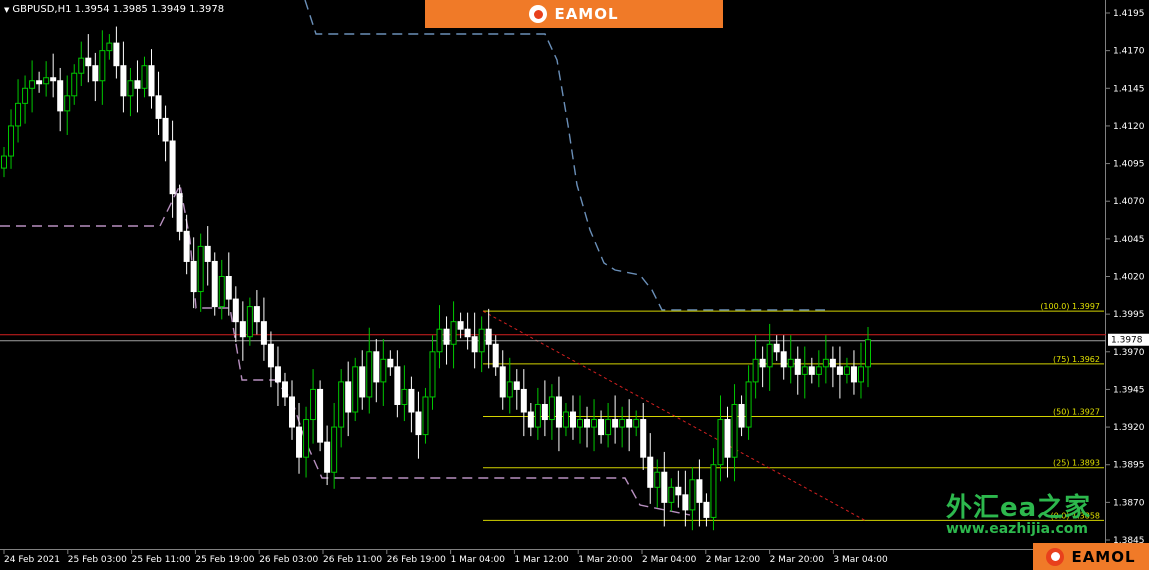  What do you see at coordinates (1129, 240) in the screenshot?
I see `price-label: 1.4045` at bounding box center [1129, 240].